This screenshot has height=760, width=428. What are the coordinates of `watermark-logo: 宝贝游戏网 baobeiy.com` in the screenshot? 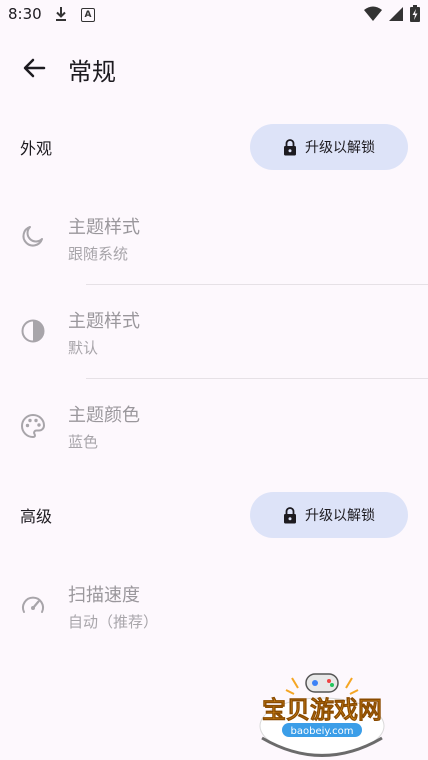 It's located at (322, 715).